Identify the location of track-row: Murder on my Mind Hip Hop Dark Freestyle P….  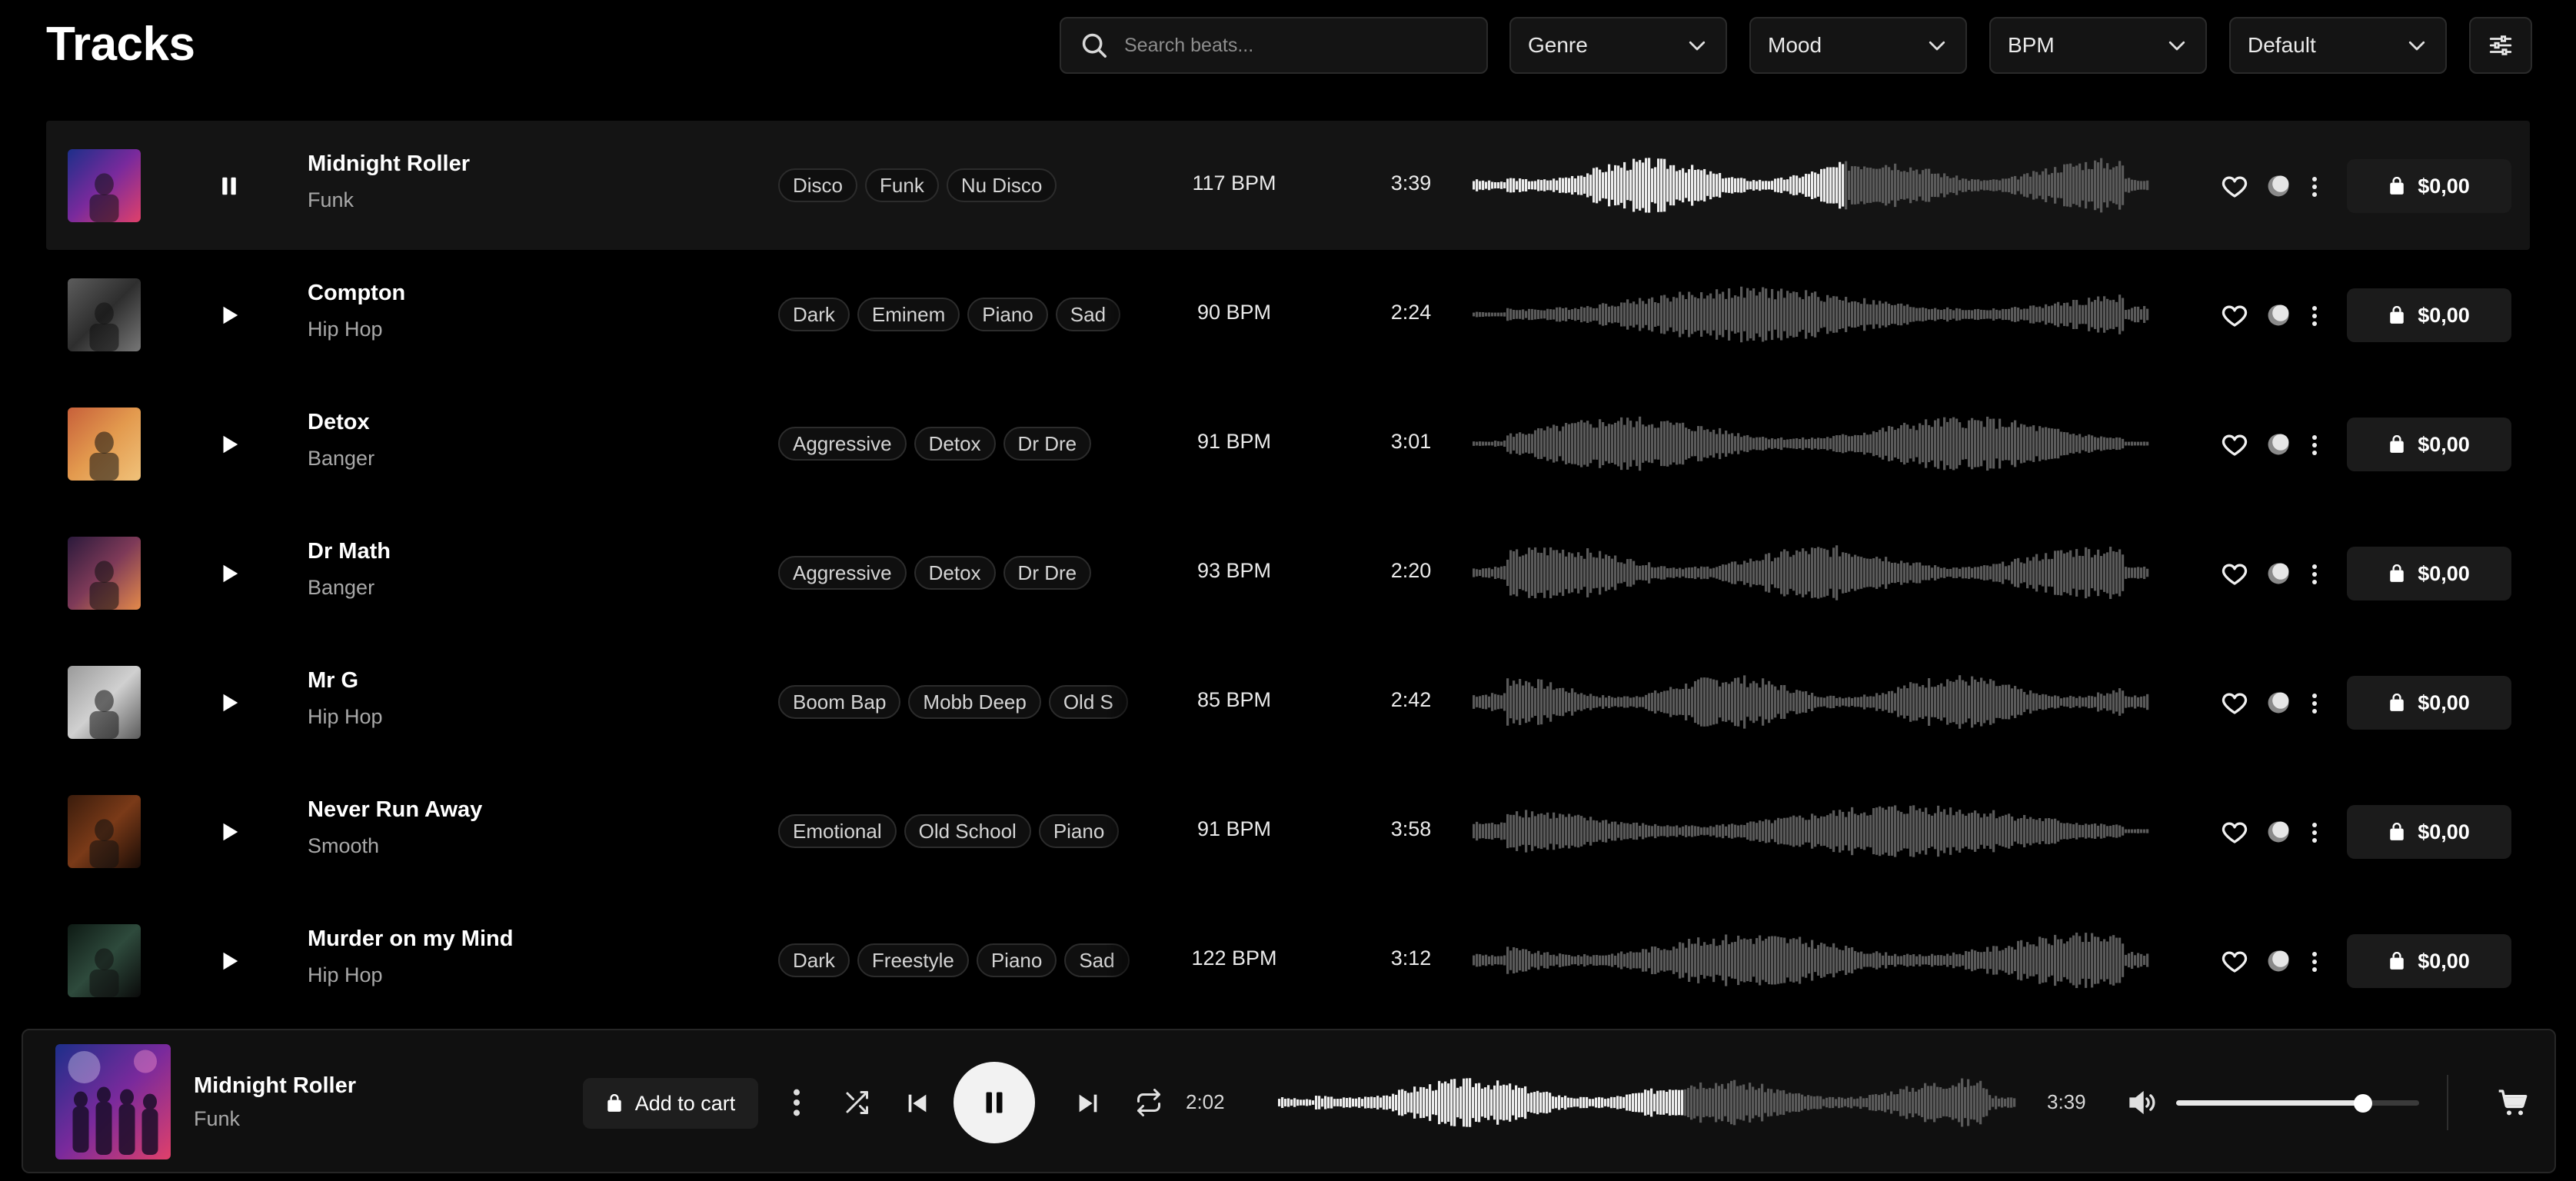
(1288, 960).